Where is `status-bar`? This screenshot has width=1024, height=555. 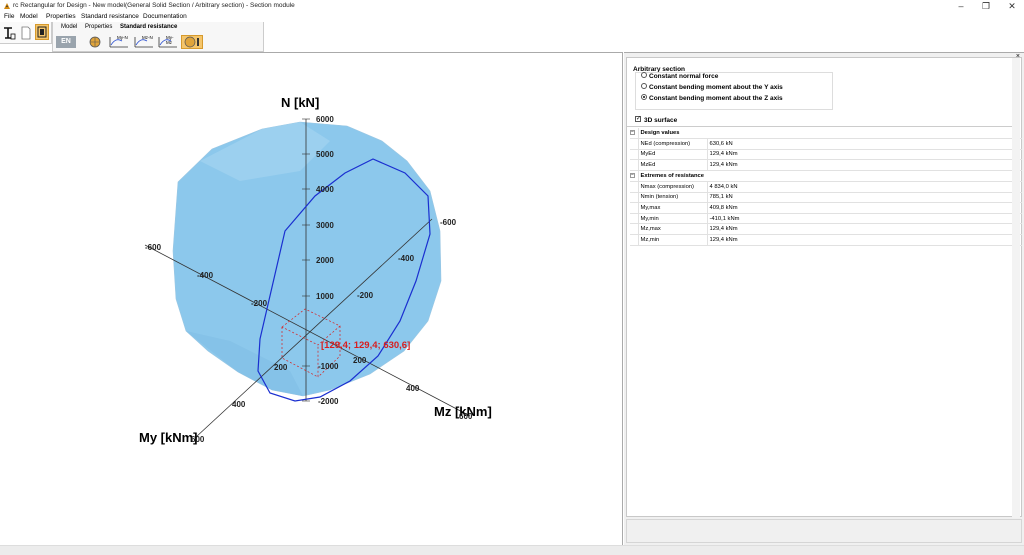
status-bar is located at coordinates (512, 550).